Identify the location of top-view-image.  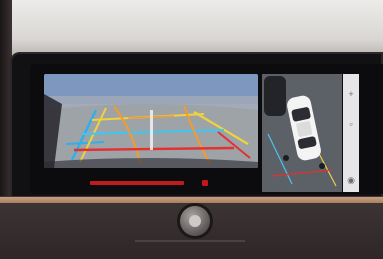
(302, 133).